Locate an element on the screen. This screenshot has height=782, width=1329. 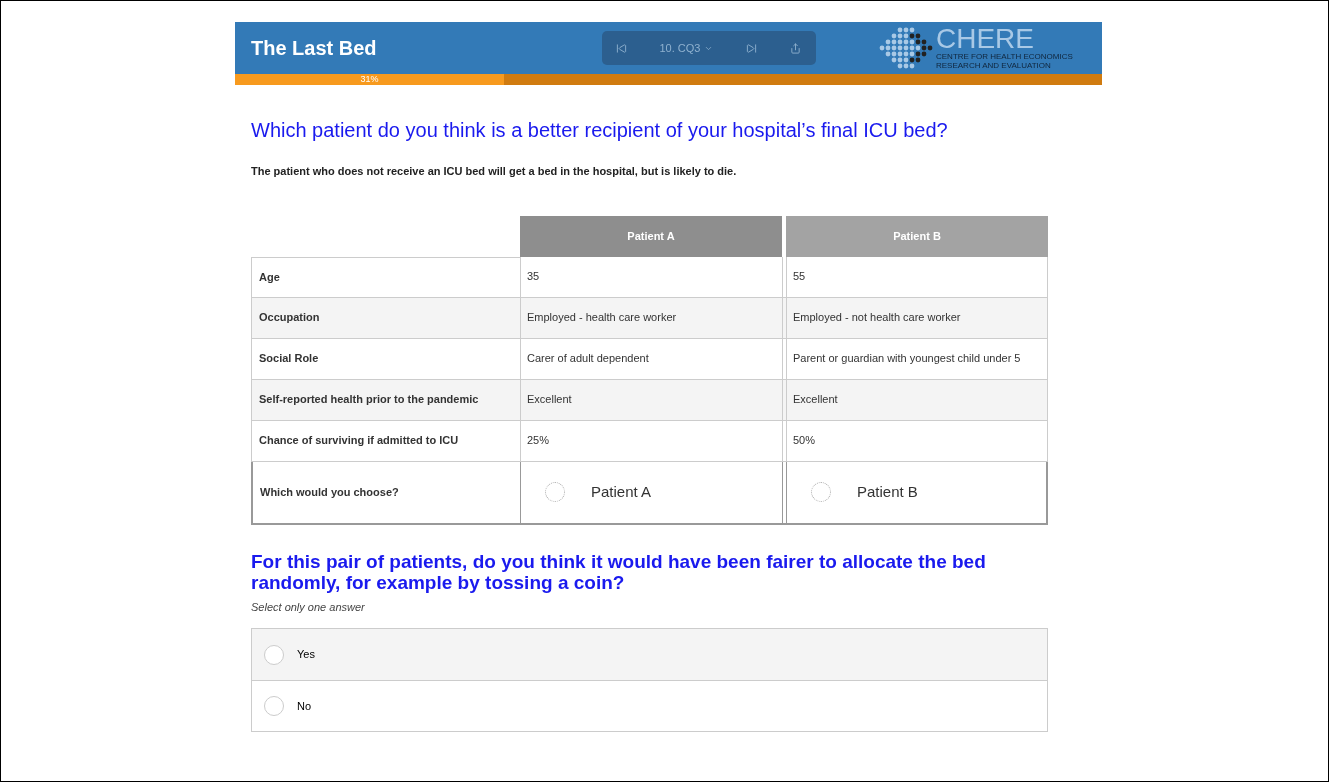
row-label: Which would you choose? is located at coordinates (385, 493).